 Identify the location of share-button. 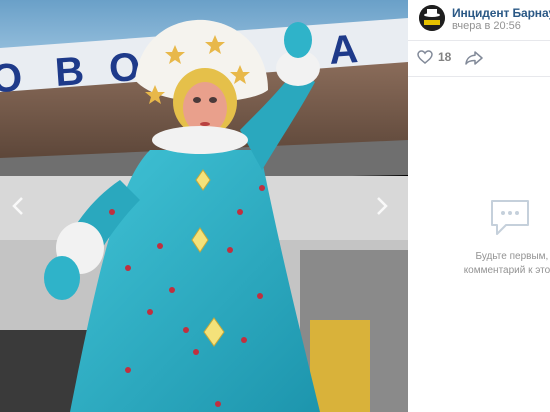
(474, 60).